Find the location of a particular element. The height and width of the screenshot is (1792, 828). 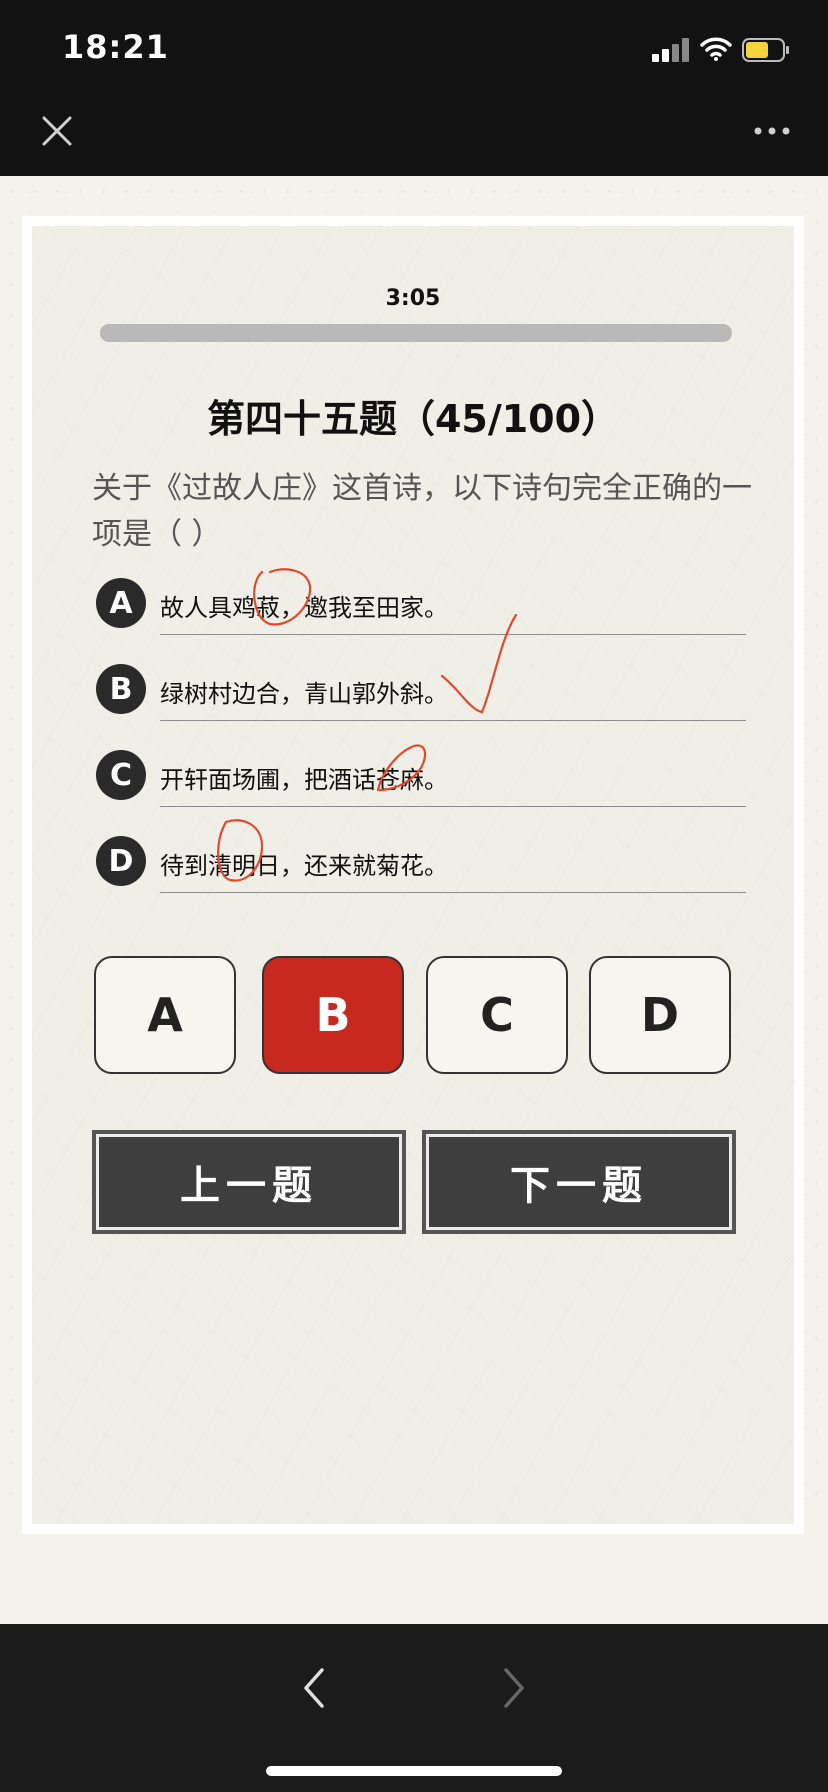

option-text: 待到清明日，还来就菊花。 is located at coordinates (304, 866).